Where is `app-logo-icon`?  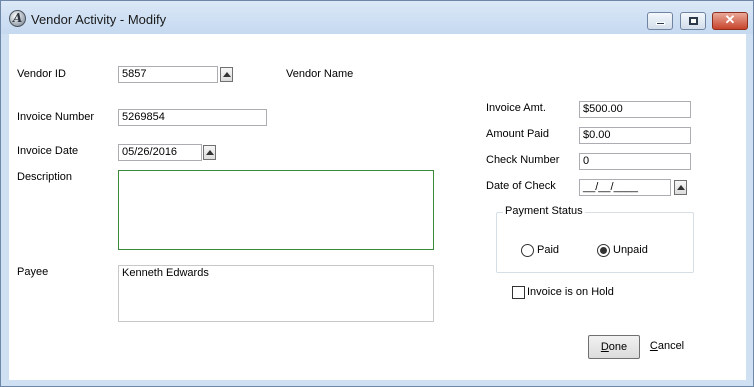 app-logo-icon is located at coordinates (17, 18).